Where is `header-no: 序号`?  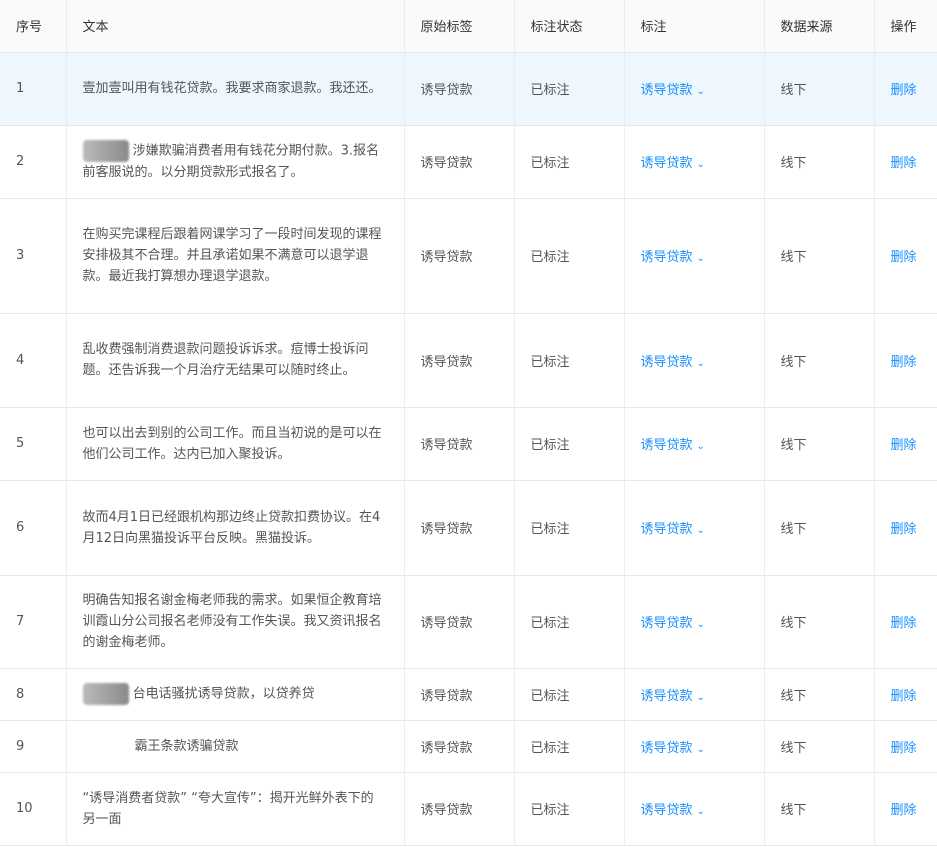
header-no: 序号 is located at coordinates (33, 26).